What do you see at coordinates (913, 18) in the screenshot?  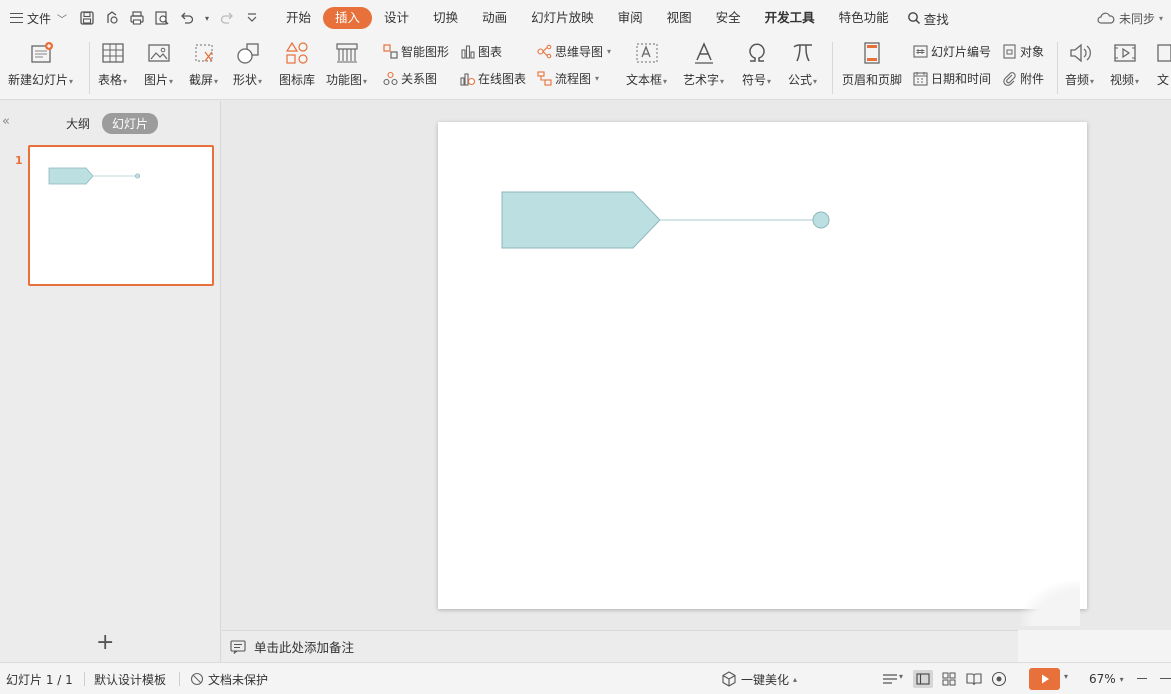 I see `search-icon` at bounding box center [913, 18].